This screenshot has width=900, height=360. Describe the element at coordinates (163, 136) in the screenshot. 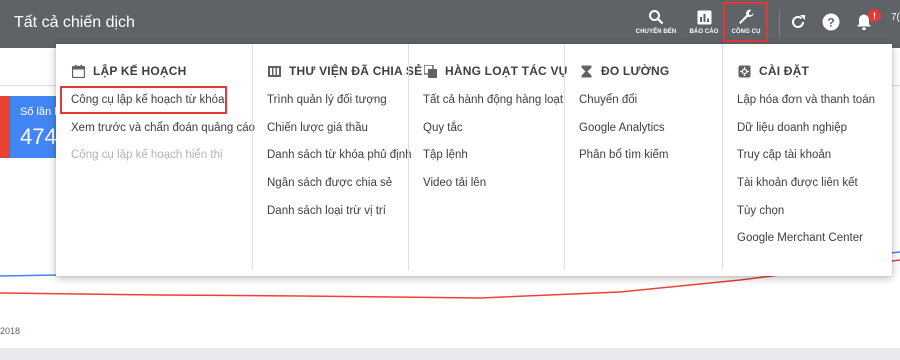

I see `menu-item-ad-preview-diagnosis: Xem trước và chẩn đoán quảng cáo` at that location.